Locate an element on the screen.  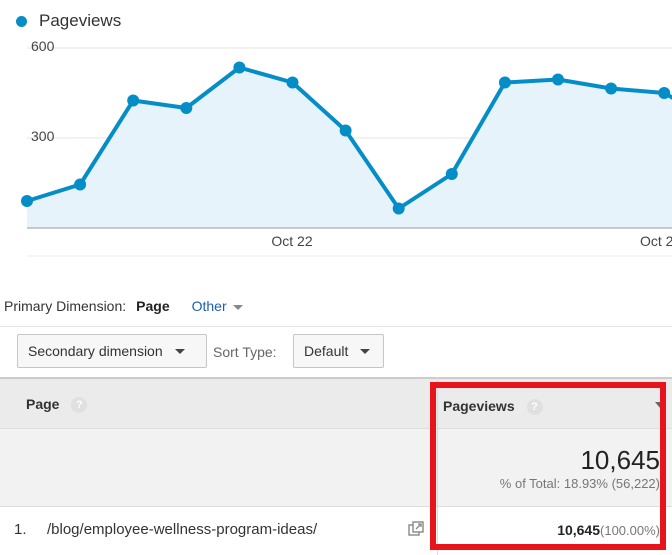
y-tick-label: 600 is located at coordinates (43, 47).